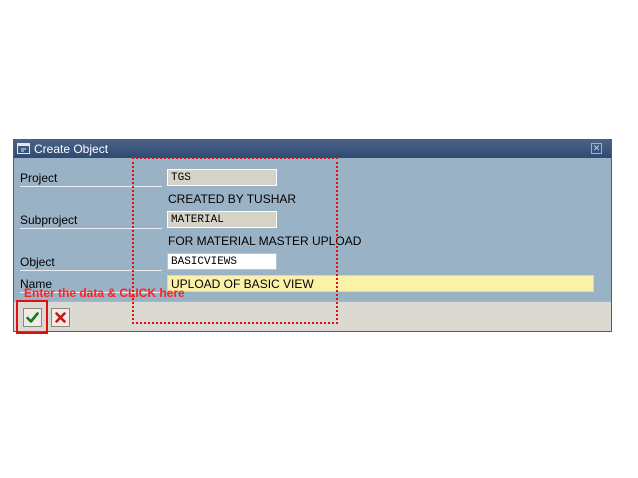  Describe the element at coordinates (104, 293) in the screenshot. I see `instruction-annotation: Enter the data & CLICK here` at that location.